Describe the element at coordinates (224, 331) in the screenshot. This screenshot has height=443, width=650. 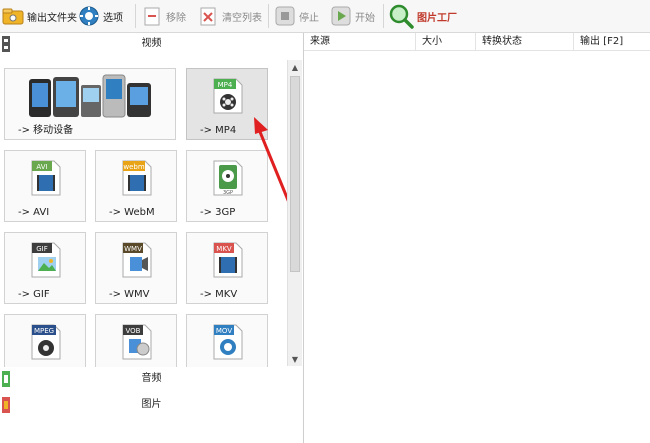
I see `svg-text: MOV` at that location.